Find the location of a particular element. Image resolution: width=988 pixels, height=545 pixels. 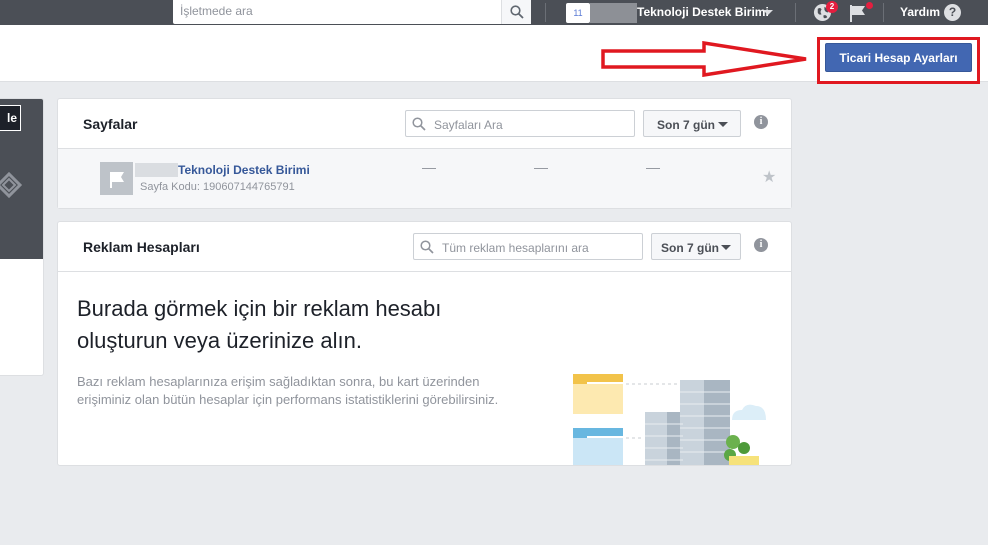

page-avatar is located at coordinates (116, 178).